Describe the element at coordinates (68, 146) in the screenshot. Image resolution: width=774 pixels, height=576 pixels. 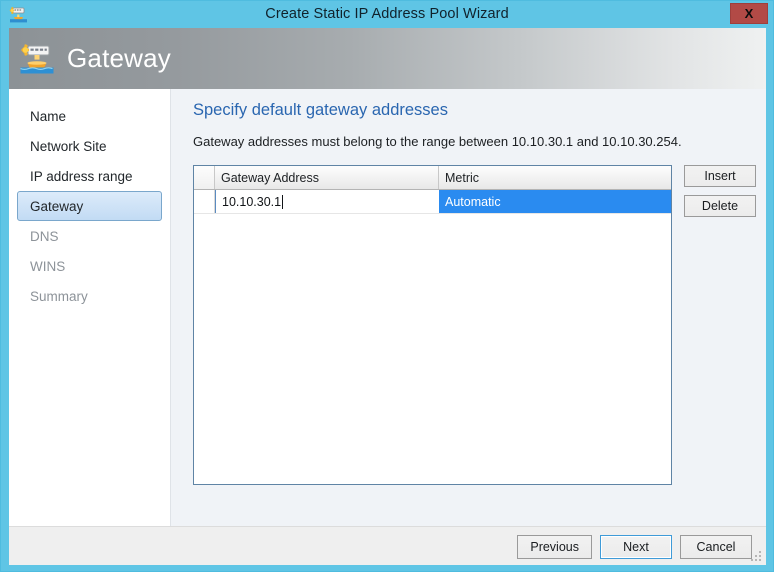
I see `sidebar-item-label: Network Site` at that location.